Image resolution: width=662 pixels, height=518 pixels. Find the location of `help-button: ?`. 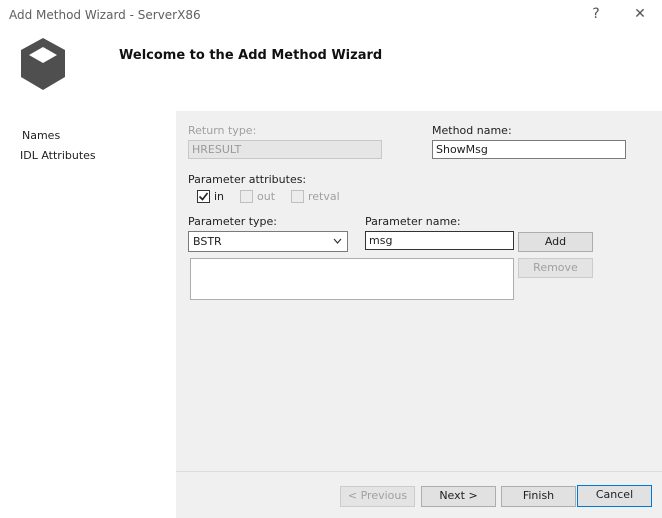

help-button: ? is located at coordinates (596, 14).